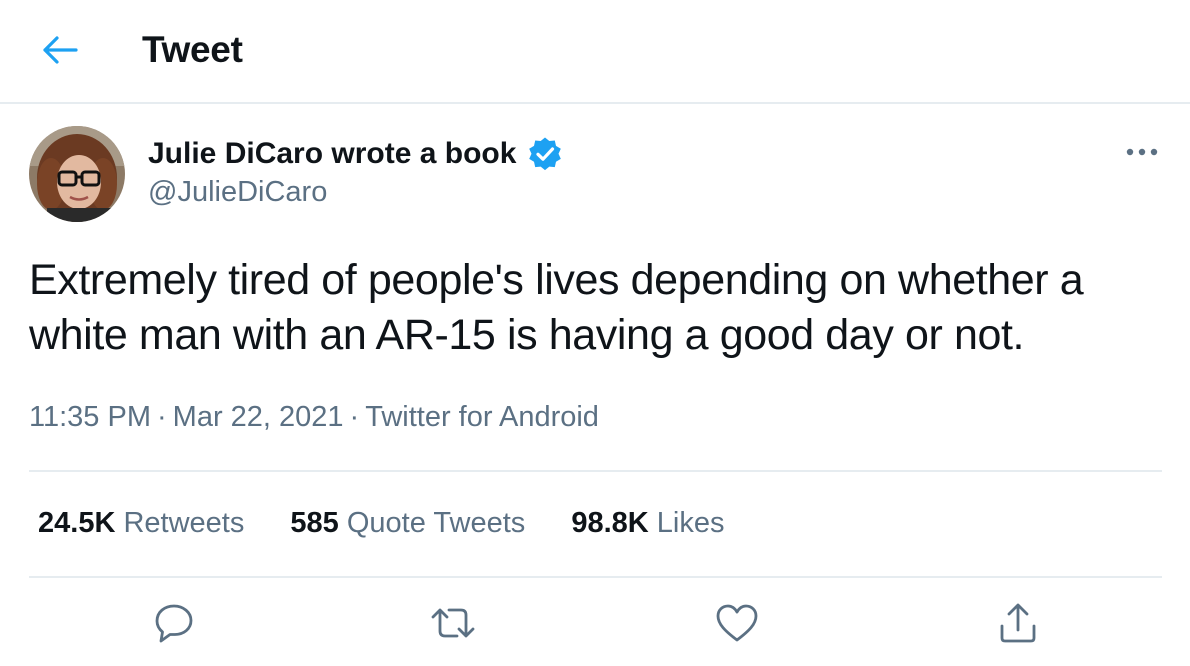 The image size is (1190, 666). What do you see at coordinates (184, 523) in the screenshot?
I see `retweets-label: Retweets` at bounding box center [184, 523].